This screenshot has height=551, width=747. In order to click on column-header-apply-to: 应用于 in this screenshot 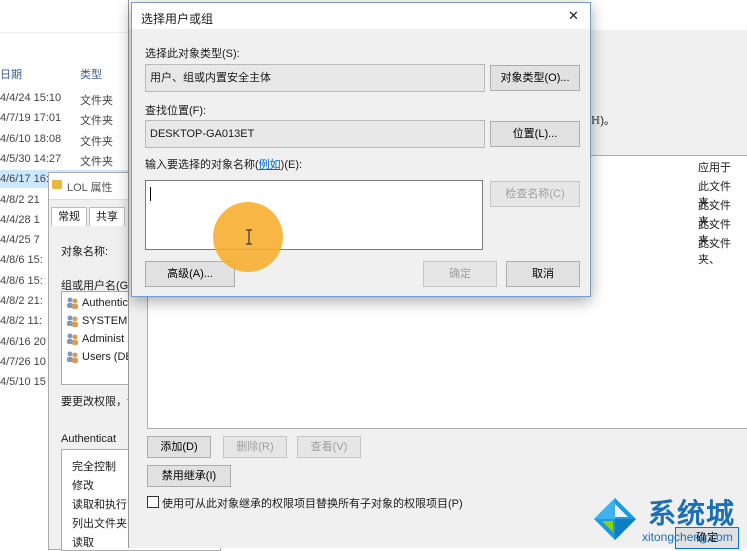, I will do `click(714, 167)`.